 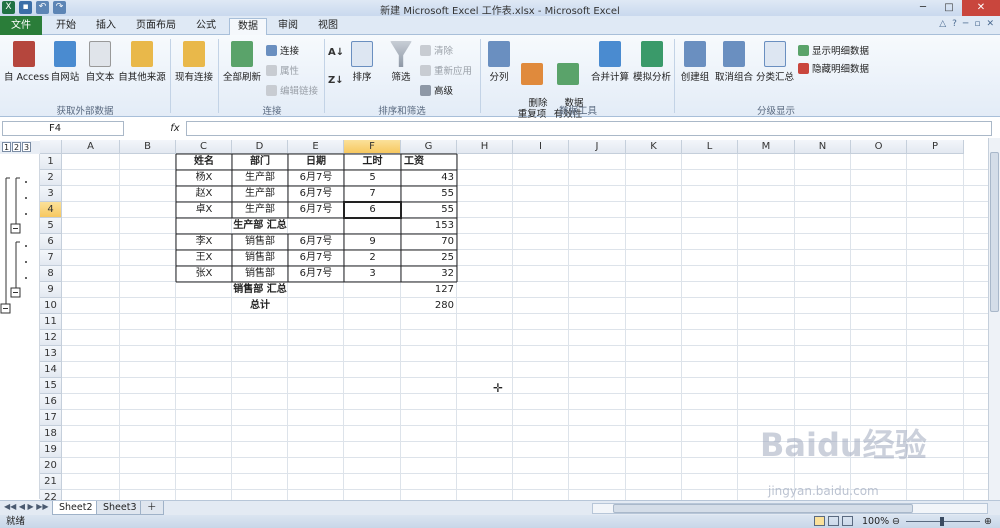 I want to click on zoom-in-icon: ⊕, so click(x=988, y=521).